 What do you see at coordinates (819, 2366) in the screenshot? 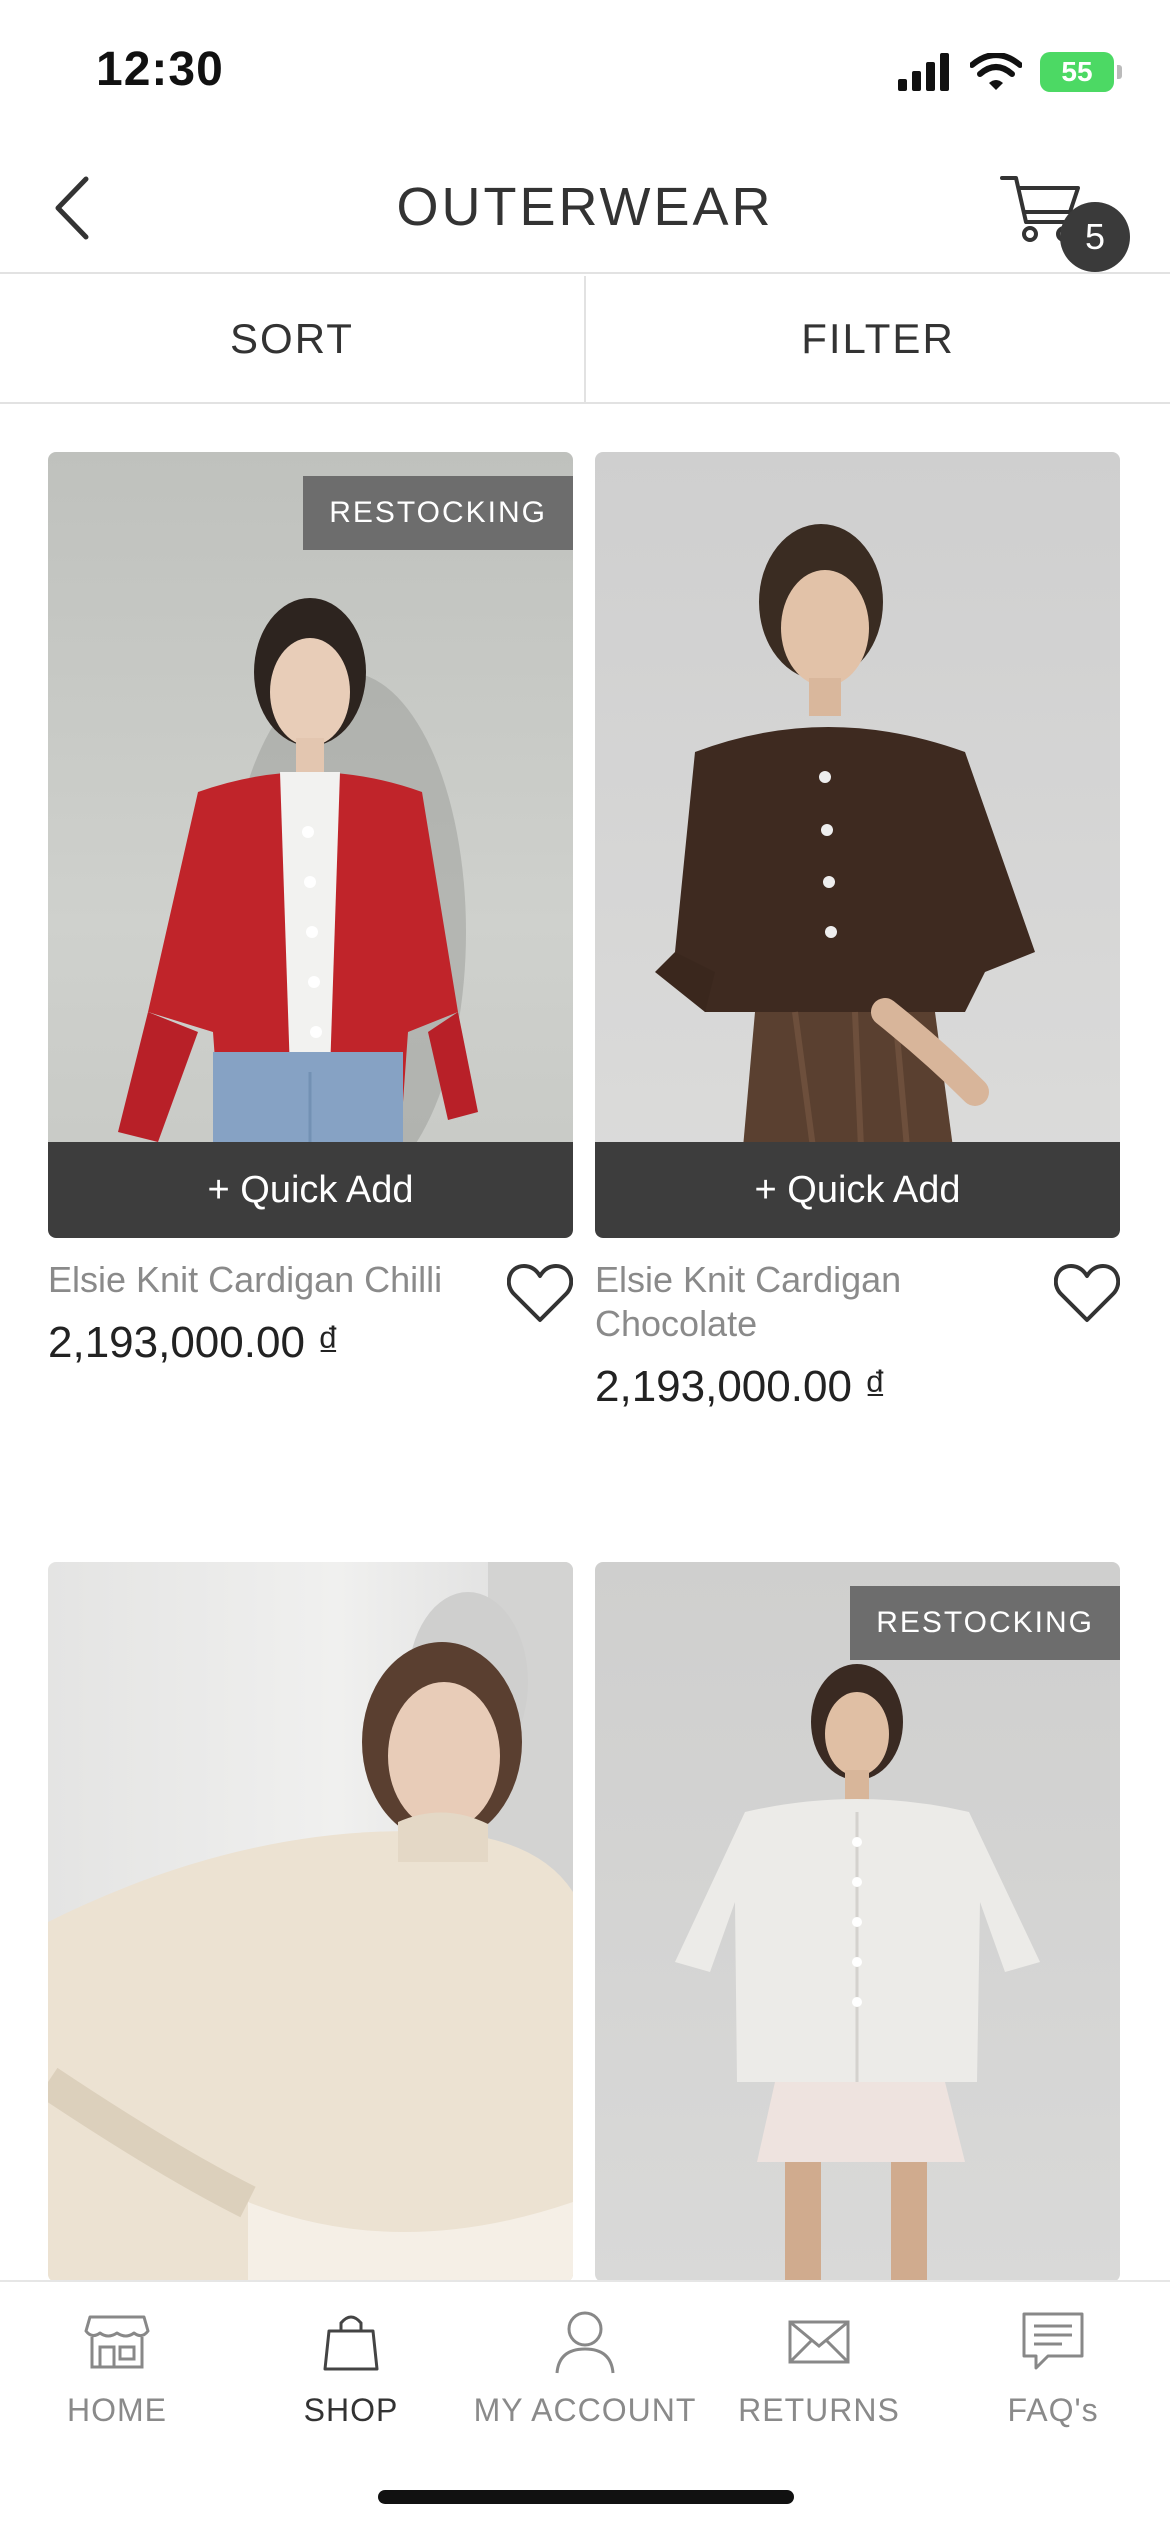
I see `tab-returns: RETURNS` at bounding box center [819, 2366].